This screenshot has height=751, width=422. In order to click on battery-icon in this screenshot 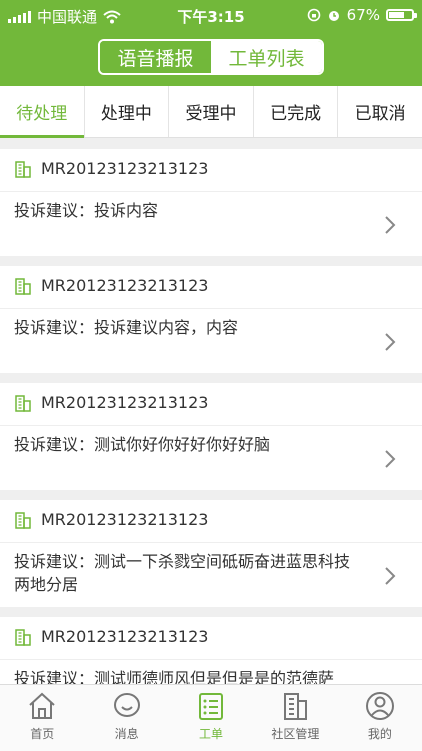, I will do `click(401, 15)`.